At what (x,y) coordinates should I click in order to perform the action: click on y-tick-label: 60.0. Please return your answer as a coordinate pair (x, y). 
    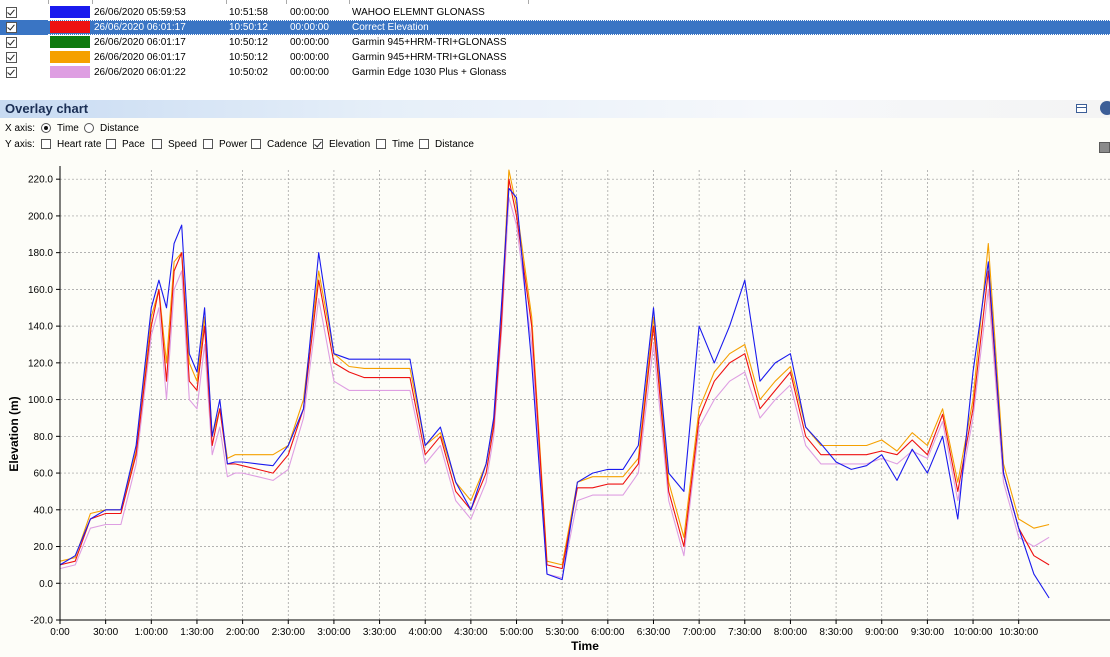
    Looking at the image, I should click on (44, 474).